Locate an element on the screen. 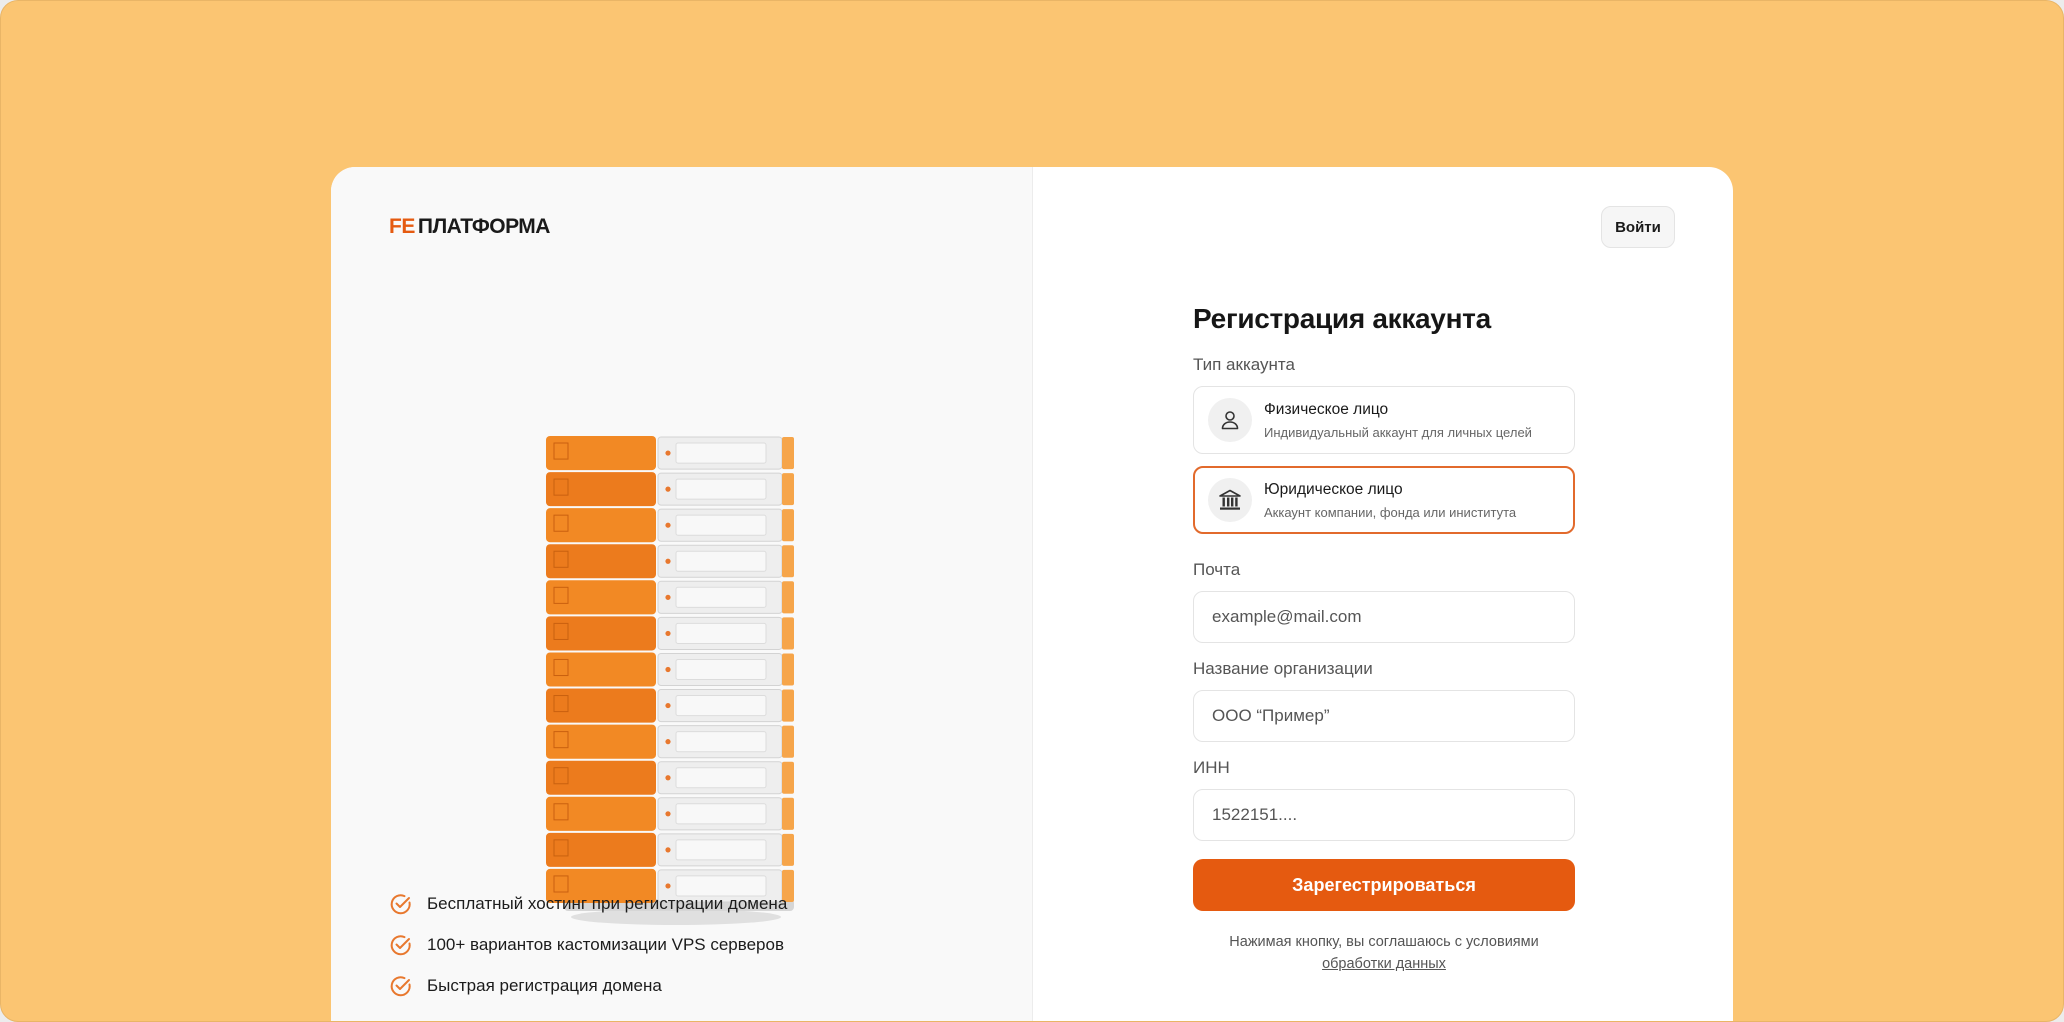 This screenshot has width=2064, height=1022. email-field: example@mail.com is located at coordinates (1384, 617).